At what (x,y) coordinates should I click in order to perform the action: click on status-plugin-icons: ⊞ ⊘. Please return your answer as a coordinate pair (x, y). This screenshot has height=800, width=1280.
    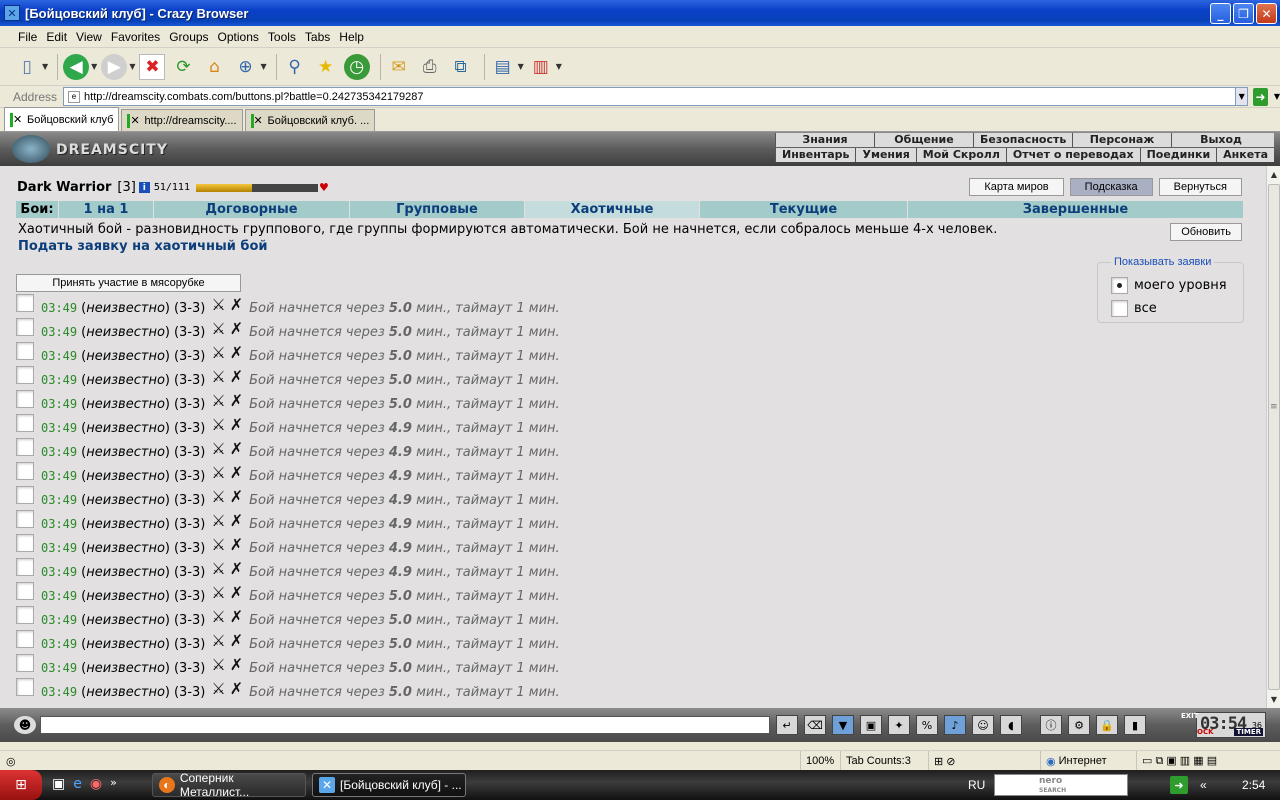
    Looking at the image, I should click on (984, 761).